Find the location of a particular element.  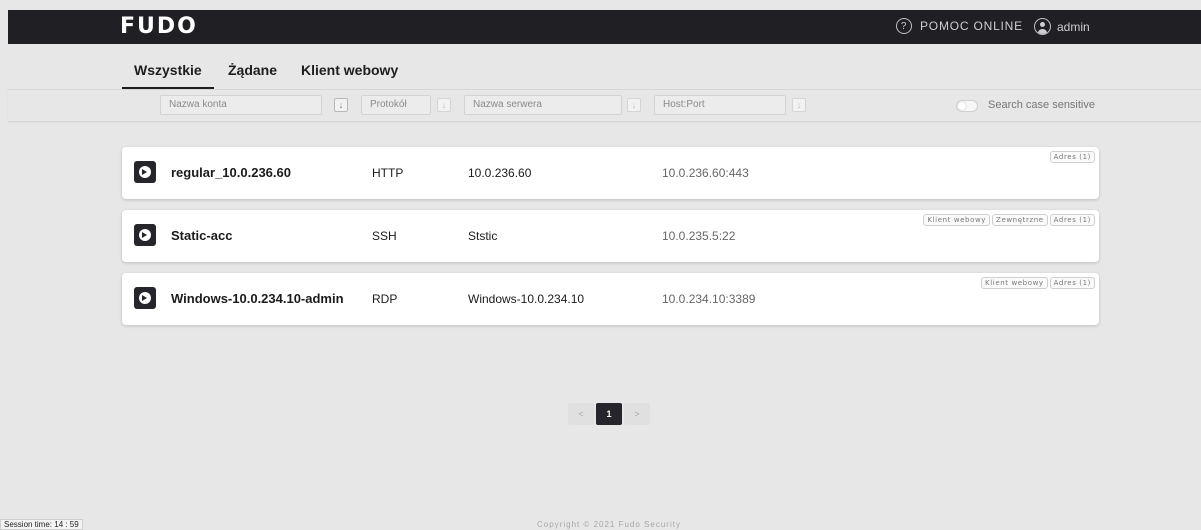

account-host: 10.0.236.60:443 is located at coordinates (705, 173).